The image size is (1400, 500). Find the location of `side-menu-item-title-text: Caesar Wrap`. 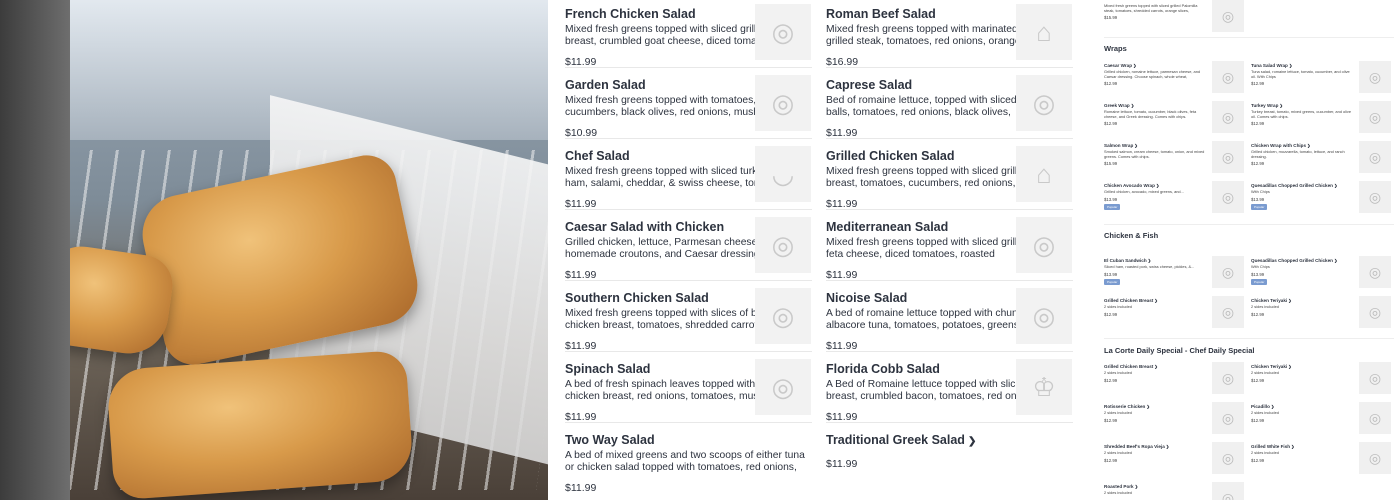

side-menu-item-title-text: Caesar Wrap is located at coordinates (1118, 65).